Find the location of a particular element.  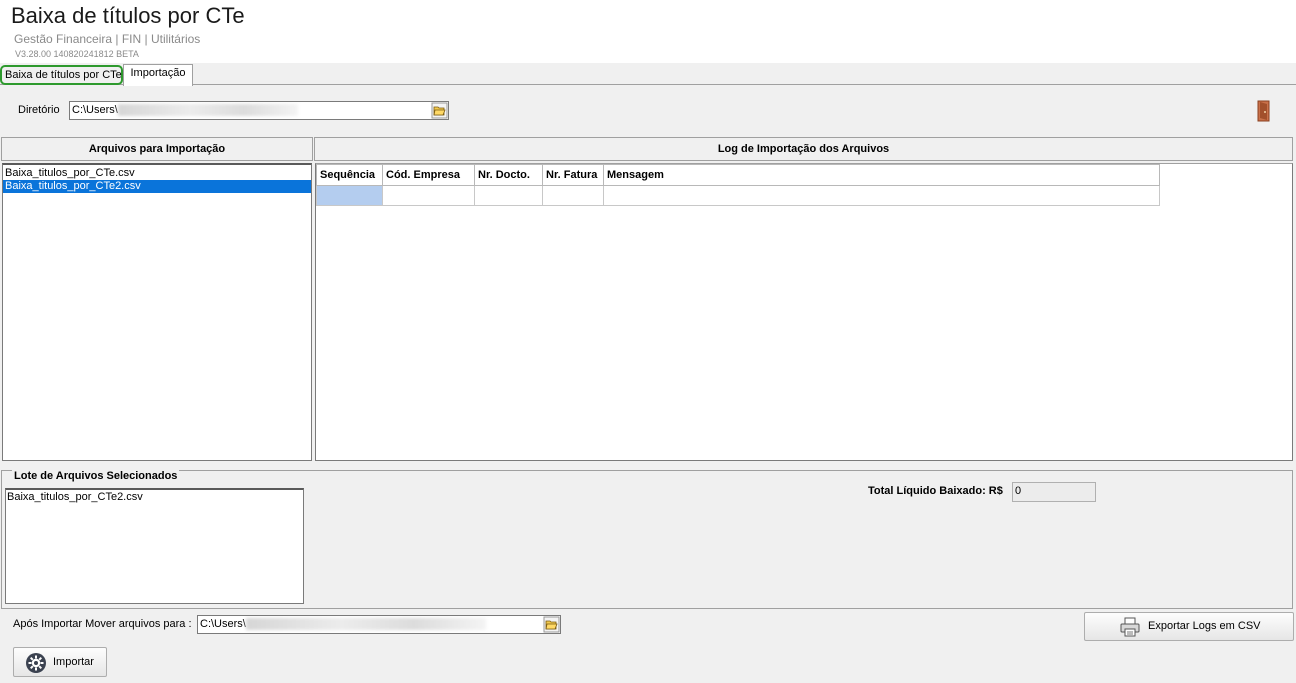

column-header-nr-docto: Nr. Docto. is located at coordinates (508, 175).